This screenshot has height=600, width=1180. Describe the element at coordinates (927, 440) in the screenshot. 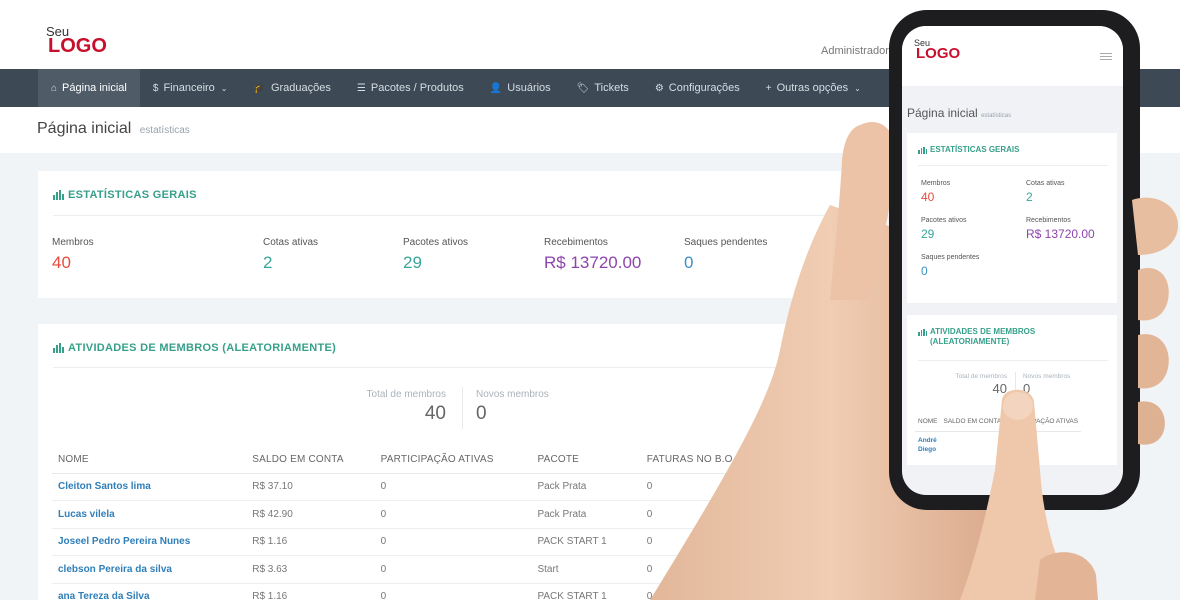

I see `mobile-row-name-line1: André` at that location.